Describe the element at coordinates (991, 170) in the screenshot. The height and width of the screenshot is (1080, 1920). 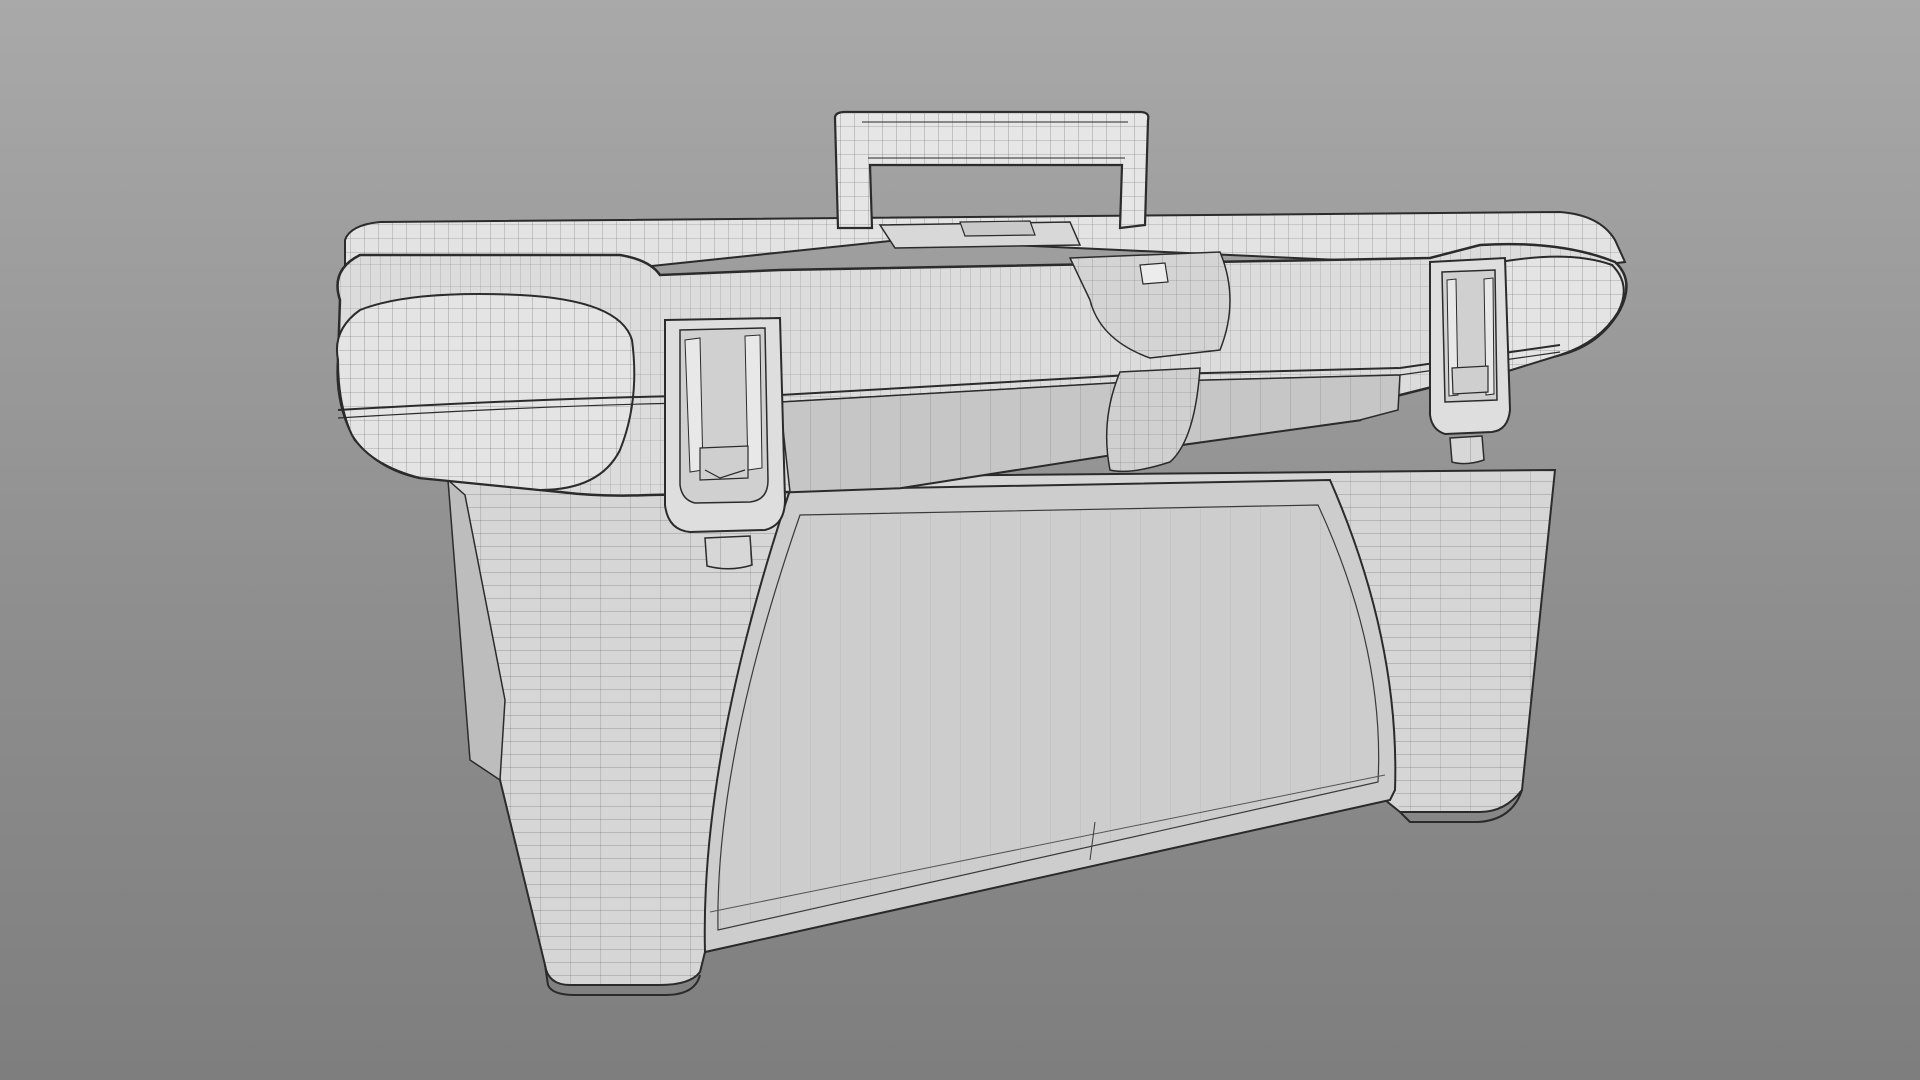
I see `toolbox-handle` at that location.